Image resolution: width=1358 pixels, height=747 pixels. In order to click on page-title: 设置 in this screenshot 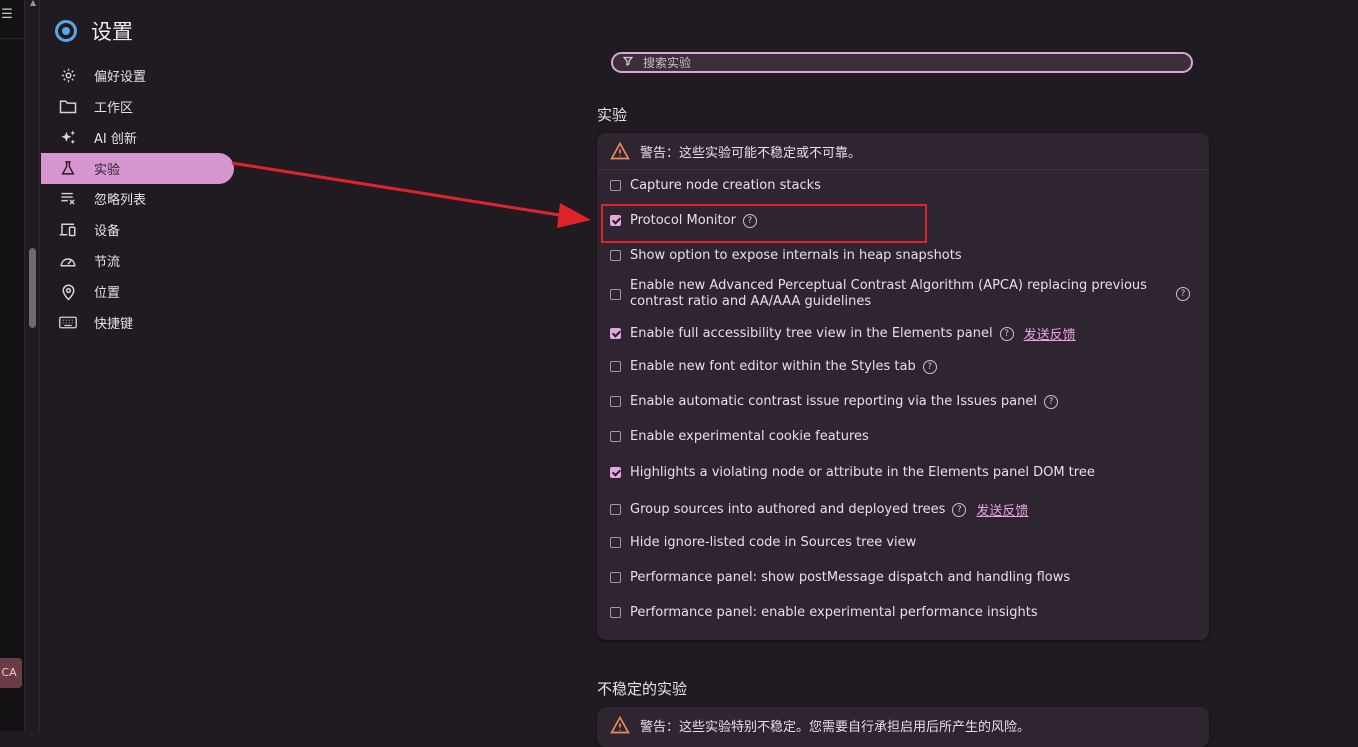, I will do `click(112, 32)`.